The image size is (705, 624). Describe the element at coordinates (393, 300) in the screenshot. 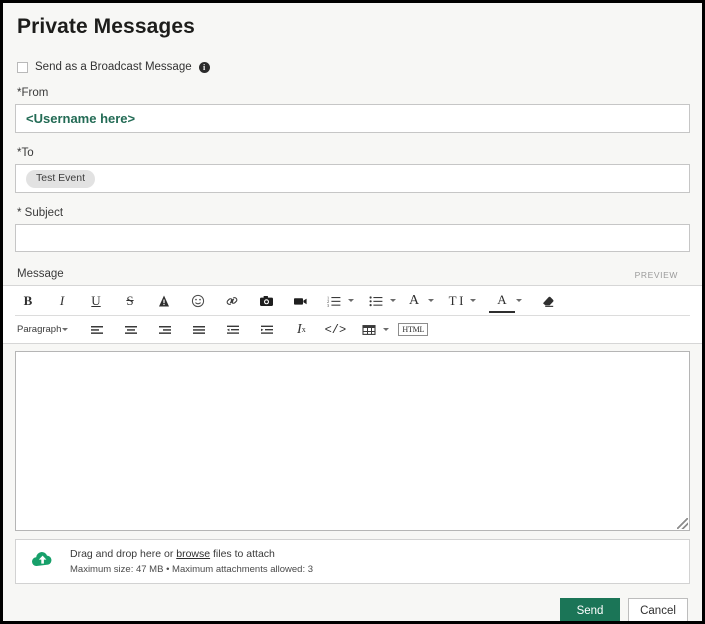

I see `unordered-list-caret-icon` at that location.